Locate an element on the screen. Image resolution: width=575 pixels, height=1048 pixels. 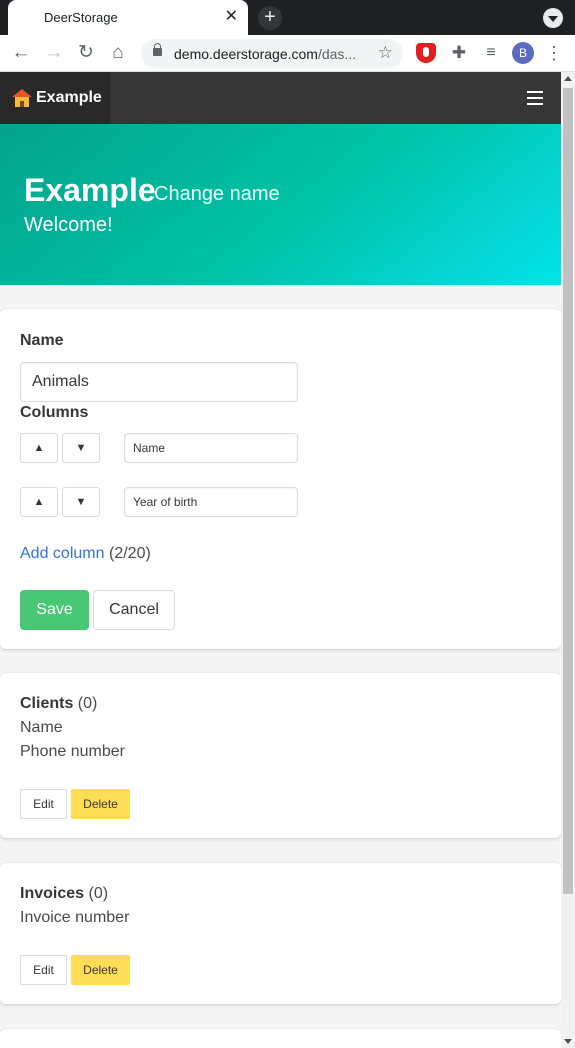
star-icon: ☆ is located at coordinates (385, 53).